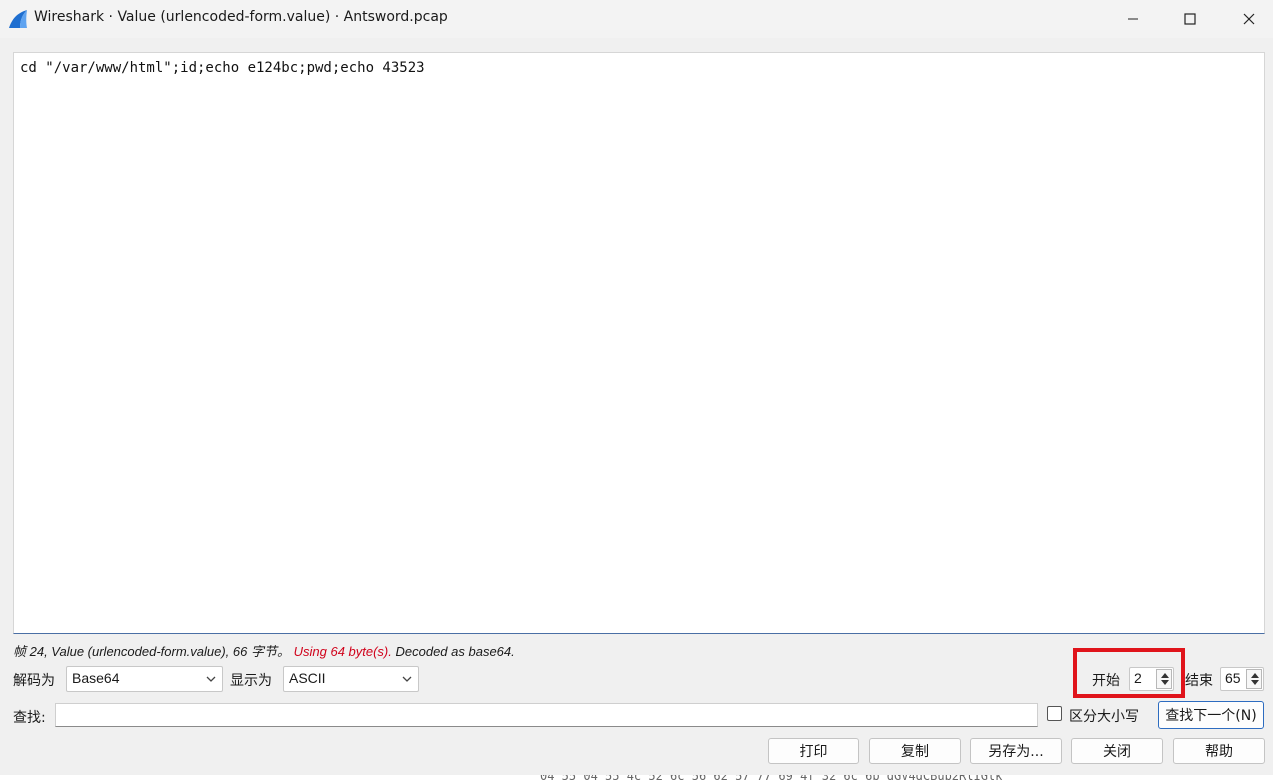 The width and height of the screenshot is (1273, 783). What do you see at coordinates (915, 751) in the screenshot?
I see `copy-button: 复制` at bounding box center [915, 751].